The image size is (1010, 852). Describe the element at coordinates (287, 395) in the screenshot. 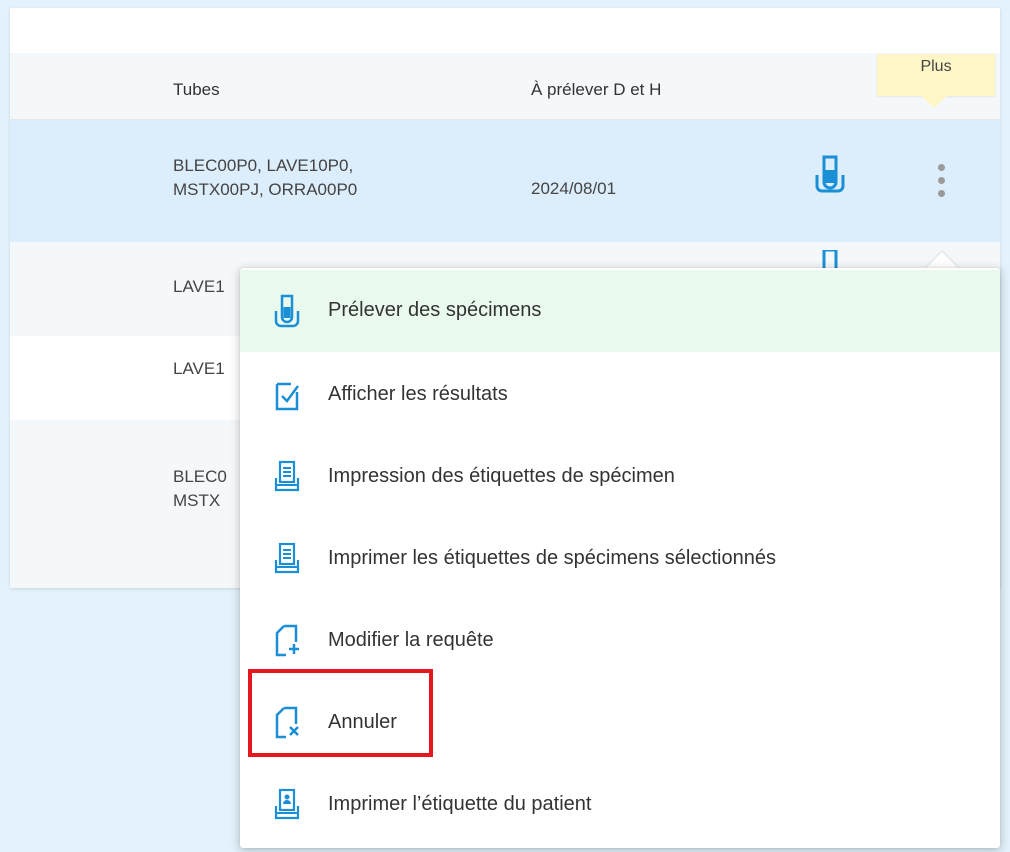

I see `checklist-icon` at that location.